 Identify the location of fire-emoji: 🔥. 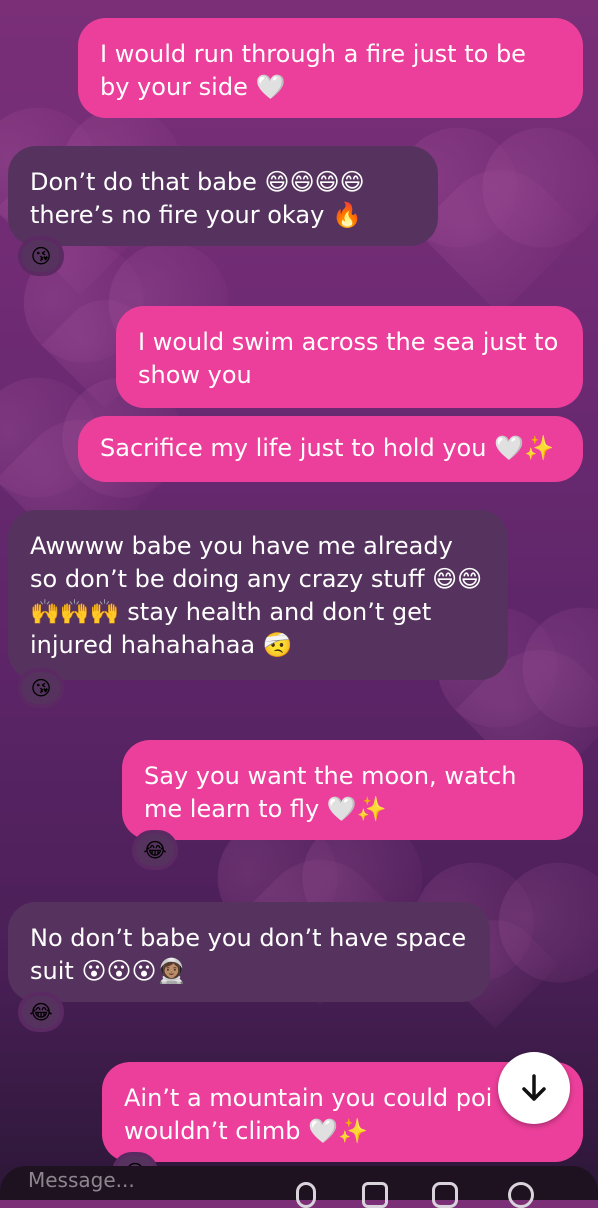
(346, 215).